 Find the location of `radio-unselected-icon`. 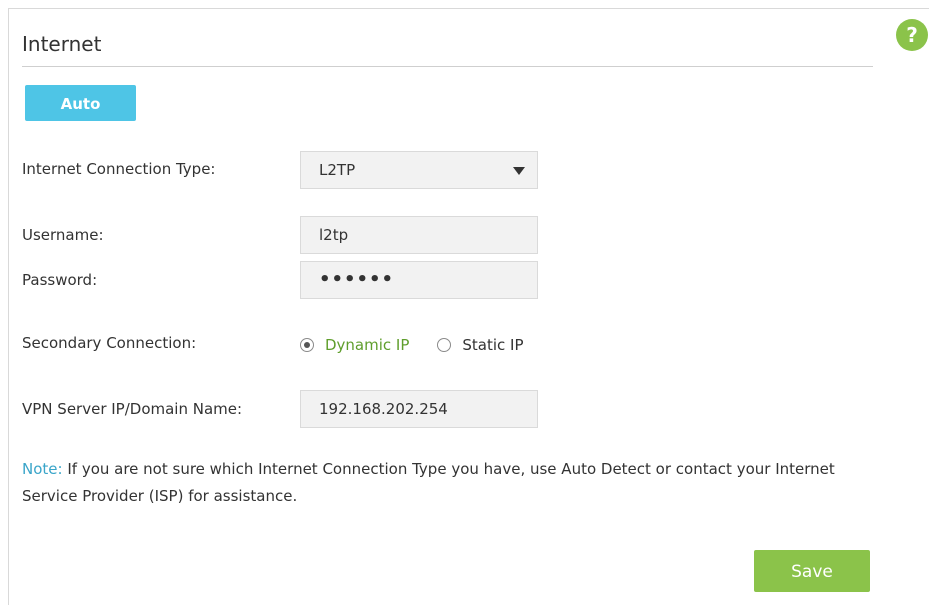

radio-unselected-icon is located at coordinates (444, 345).